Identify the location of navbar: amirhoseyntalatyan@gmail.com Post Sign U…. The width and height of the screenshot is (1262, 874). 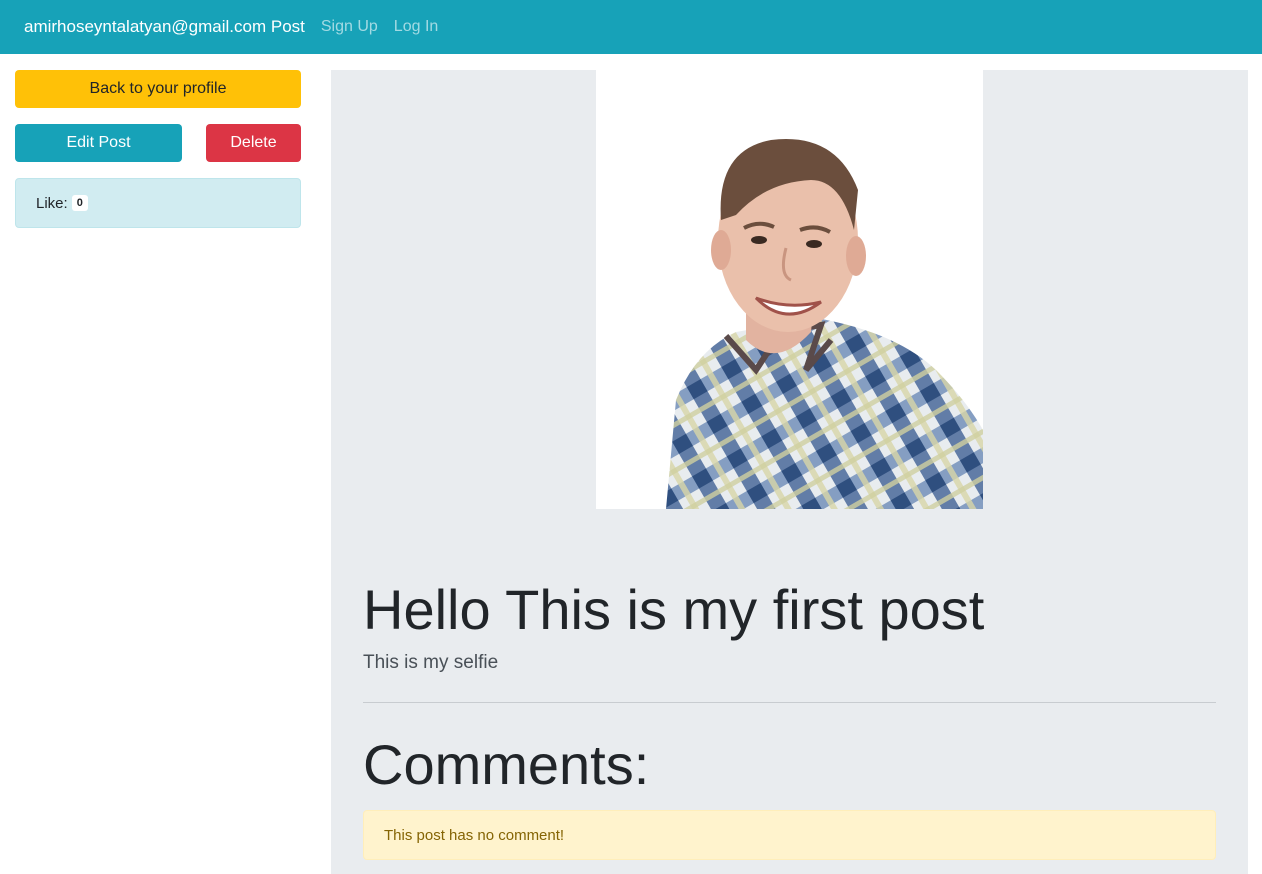
(631, 27).